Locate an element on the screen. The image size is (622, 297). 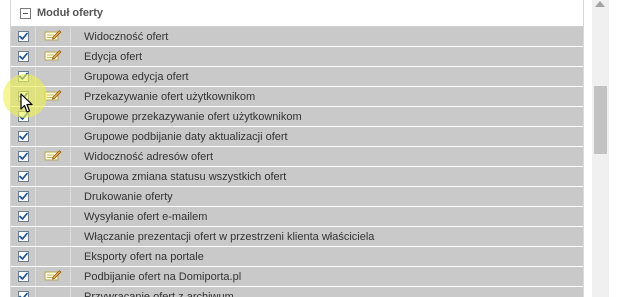
permission-label: Grupowa edycja ofert is located at coordinates (136, 76).